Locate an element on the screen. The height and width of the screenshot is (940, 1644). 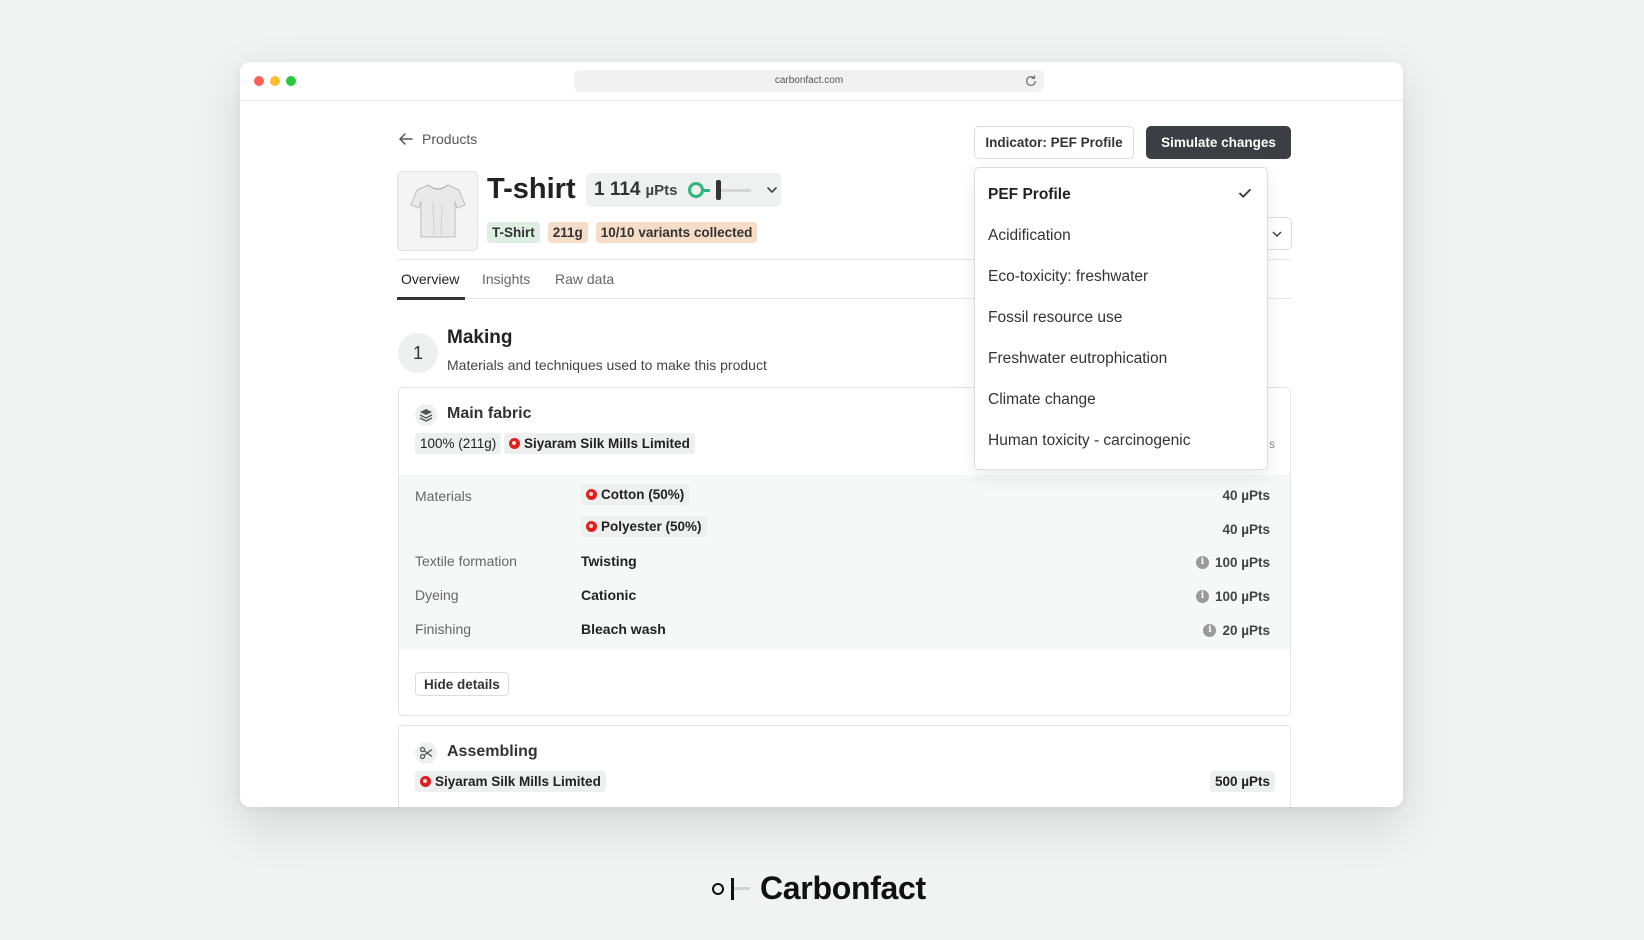
check-icon is located at coordinates (1245, 193).